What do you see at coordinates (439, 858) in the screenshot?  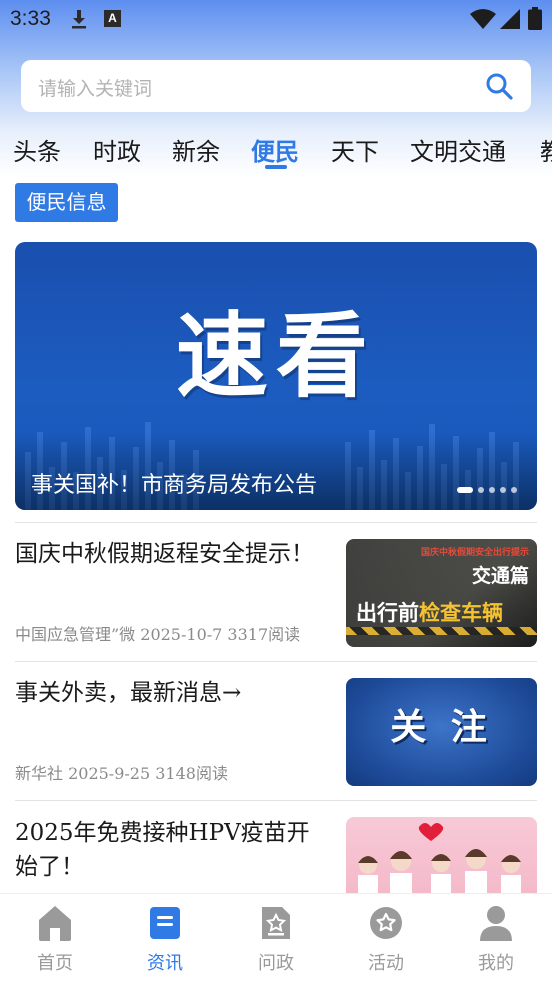 I see `thumb-illustration` at bounding box center [439, 858].